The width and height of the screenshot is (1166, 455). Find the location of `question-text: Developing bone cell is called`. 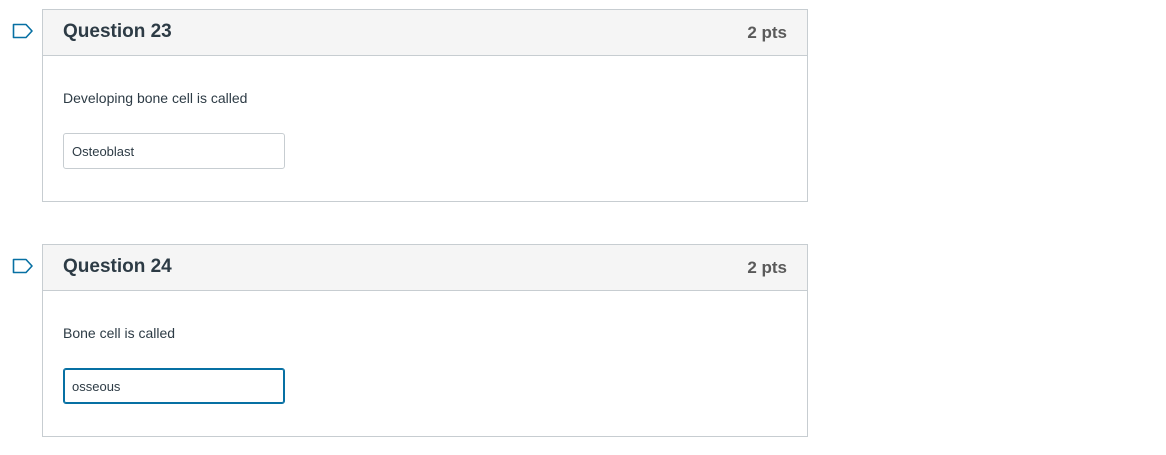

question-text: Developing bone cell is called is located at coordinates (155, 98).